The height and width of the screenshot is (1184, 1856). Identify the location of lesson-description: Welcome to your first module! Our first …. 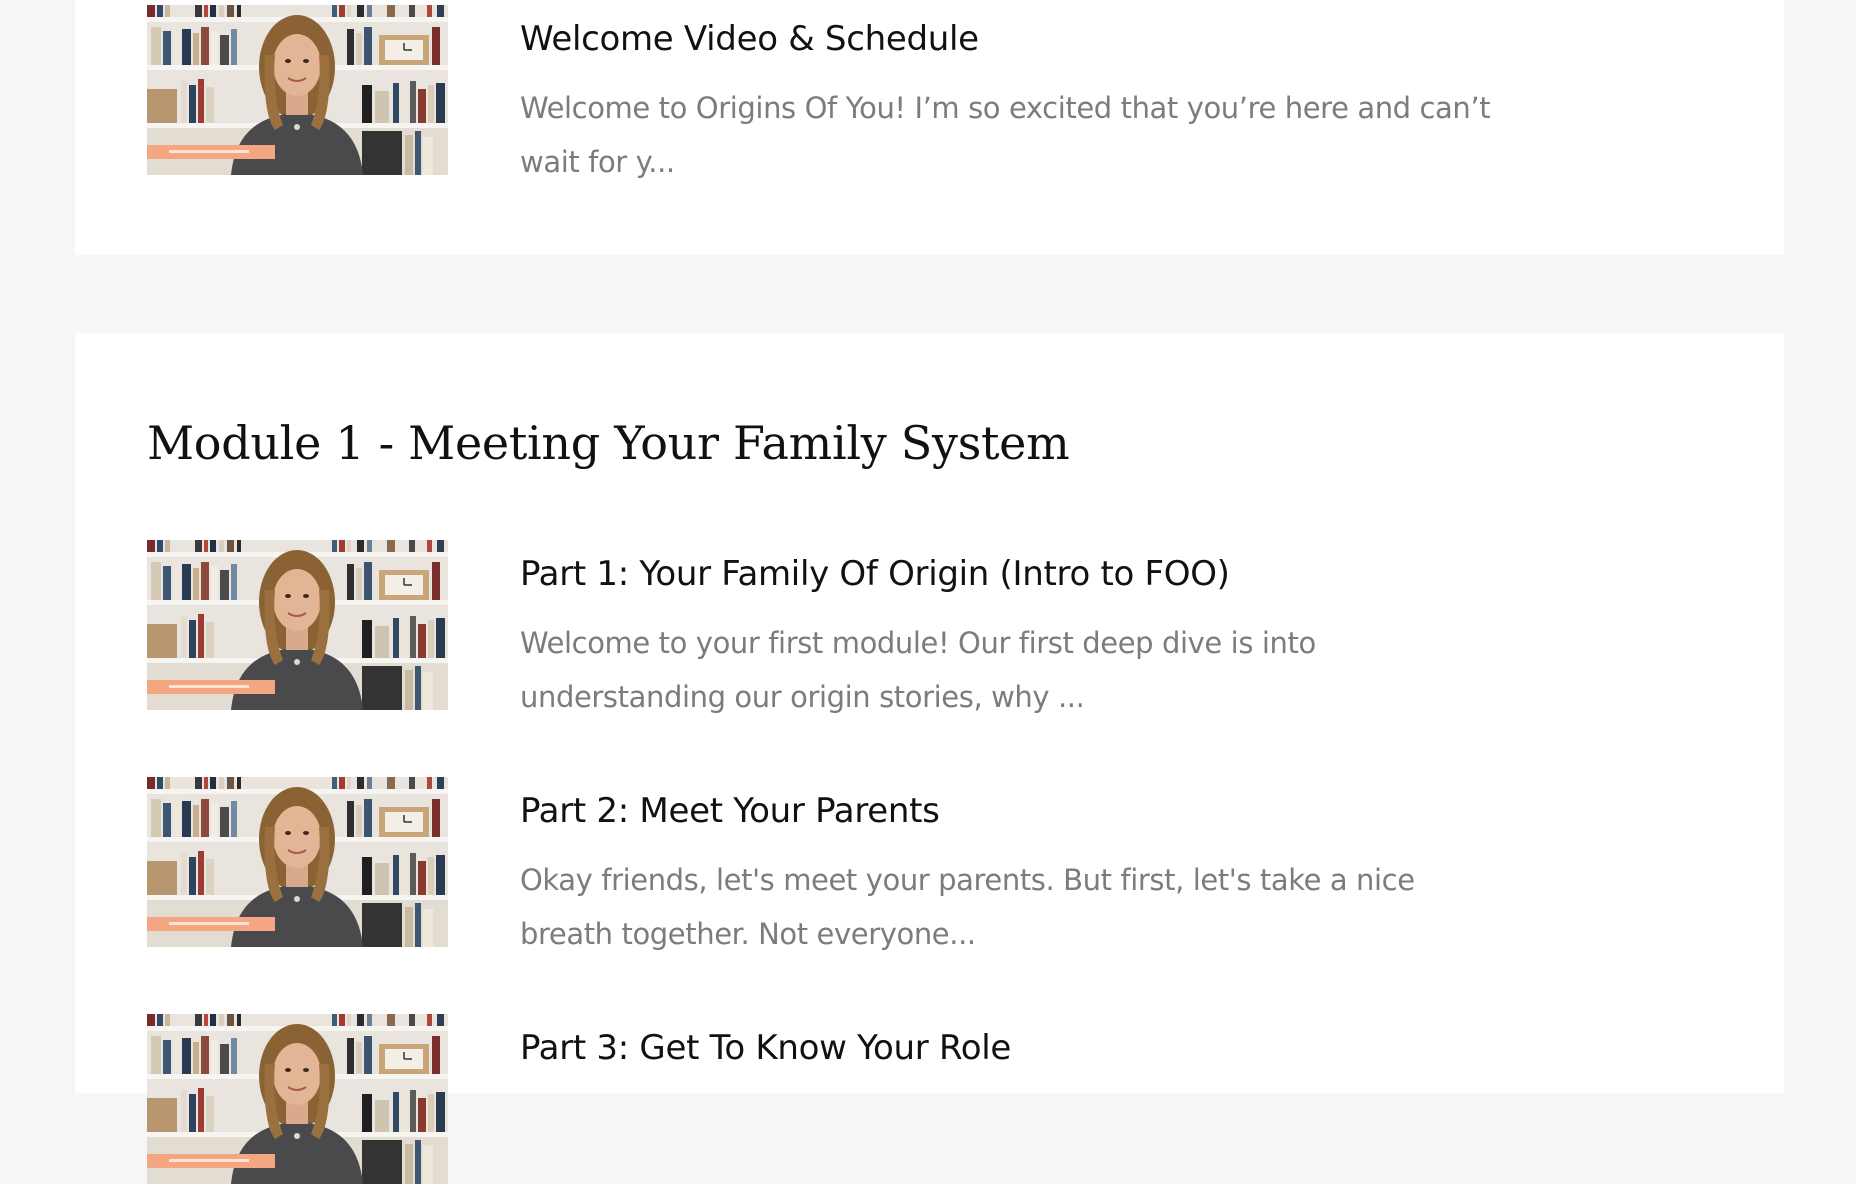
(918, 670).